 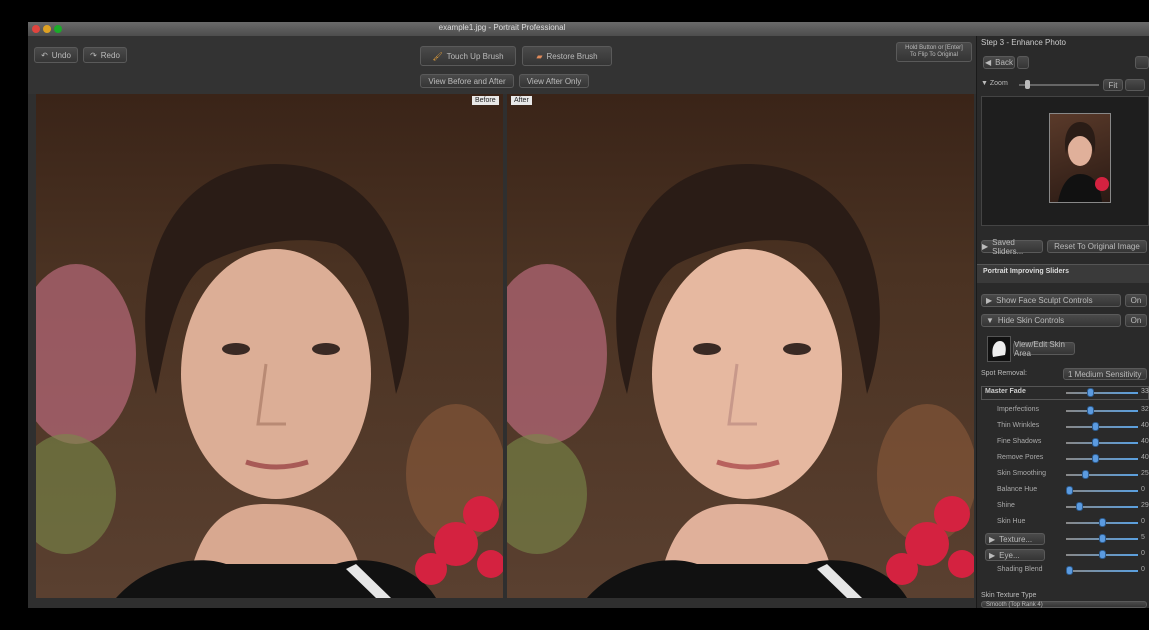 What do you see at coordinates (1145, 425) in the screenshot?
I see `slider-value: 40` at bounding box center [1145, 425].